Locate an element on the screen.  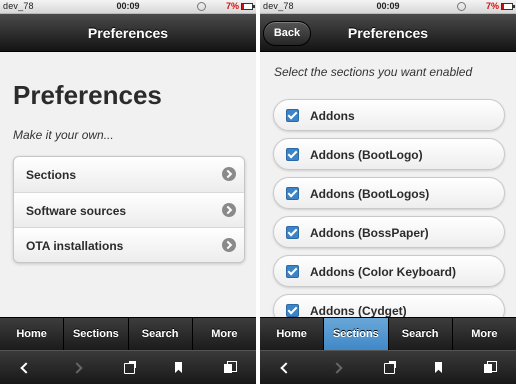
menu-item-label: Software sources is located at coordinates (76, 211).